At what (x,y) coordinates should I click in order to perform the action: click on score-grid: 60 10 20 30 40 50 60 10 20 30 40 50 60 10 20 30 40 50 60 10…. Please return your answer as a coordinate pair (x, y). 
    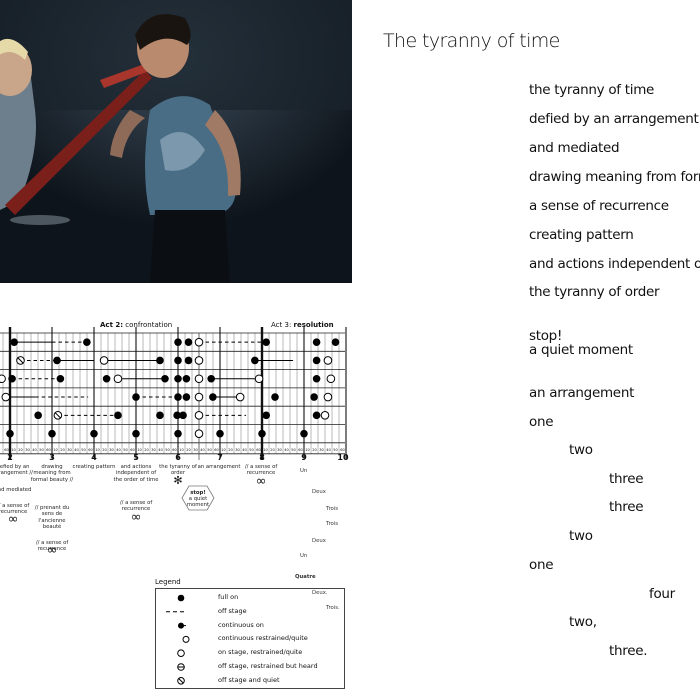
    Looking at the image, I should click on (173, 393).